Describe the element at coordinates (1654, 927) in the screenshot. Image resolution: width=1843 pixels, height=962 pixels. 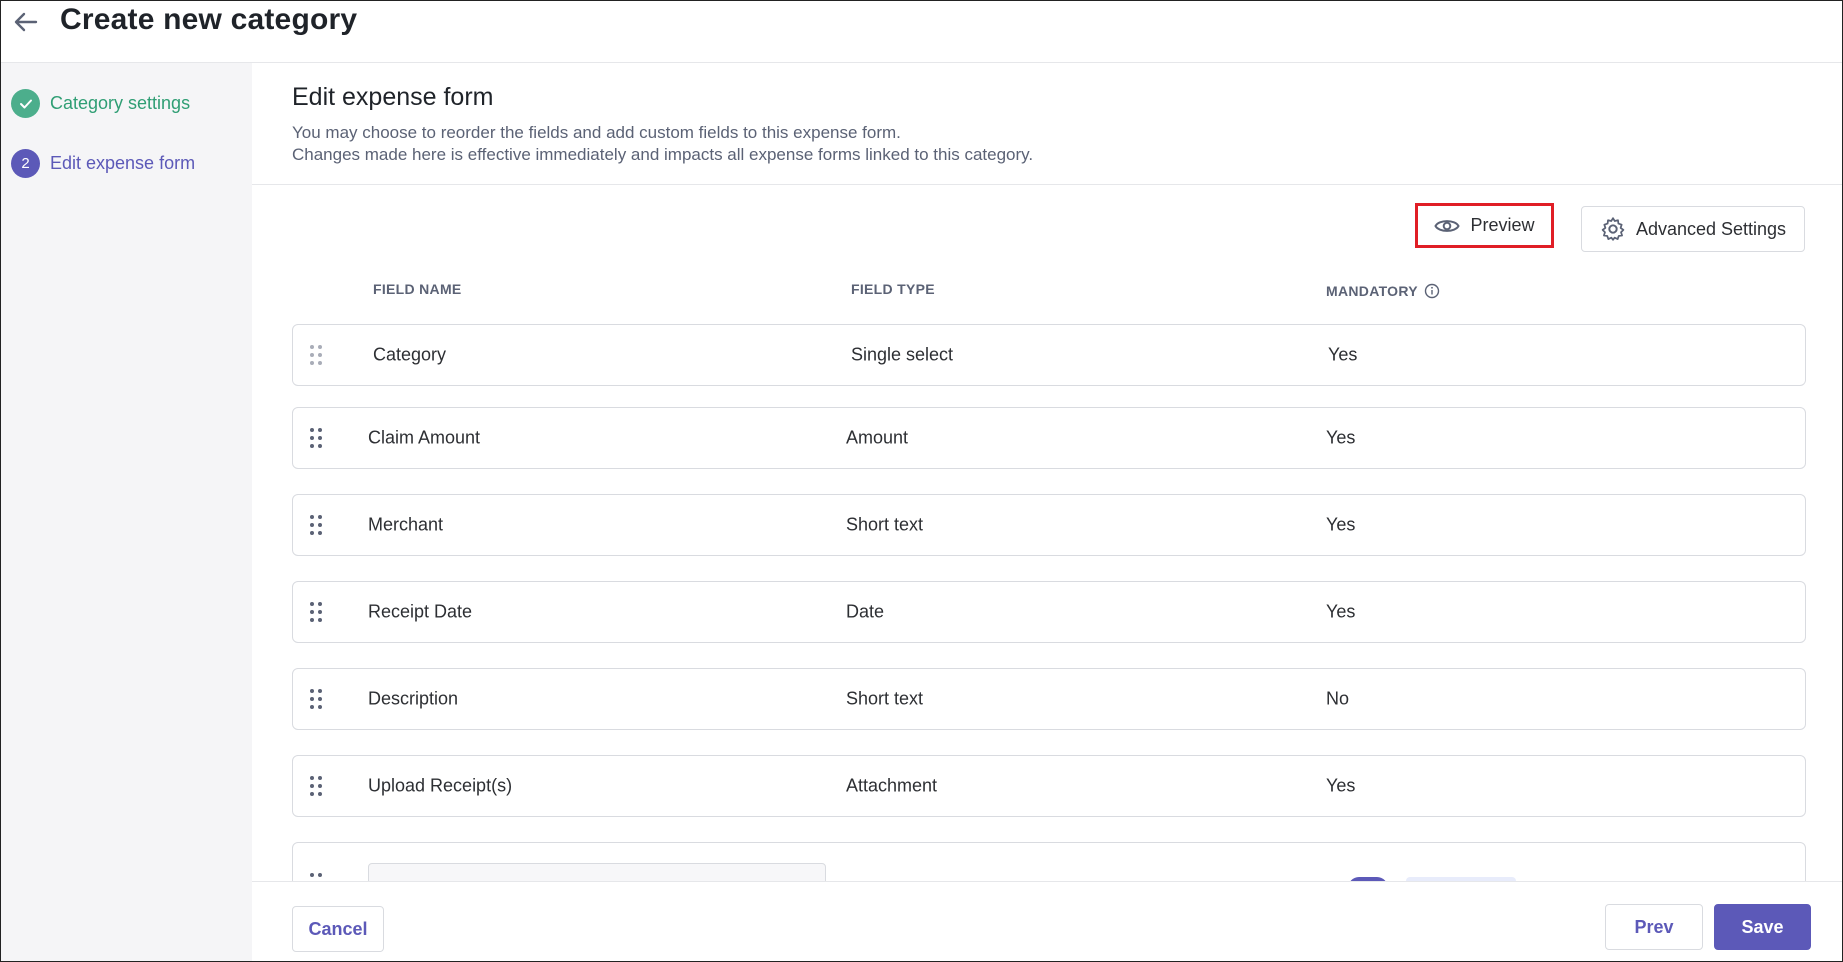
I see `prev-button: Prev` at that location.